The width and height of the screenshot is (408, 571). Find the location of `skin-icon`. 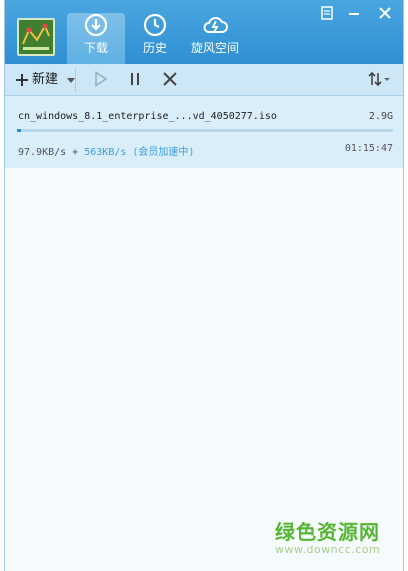

skin-icon is located at coordinates (327, 13).